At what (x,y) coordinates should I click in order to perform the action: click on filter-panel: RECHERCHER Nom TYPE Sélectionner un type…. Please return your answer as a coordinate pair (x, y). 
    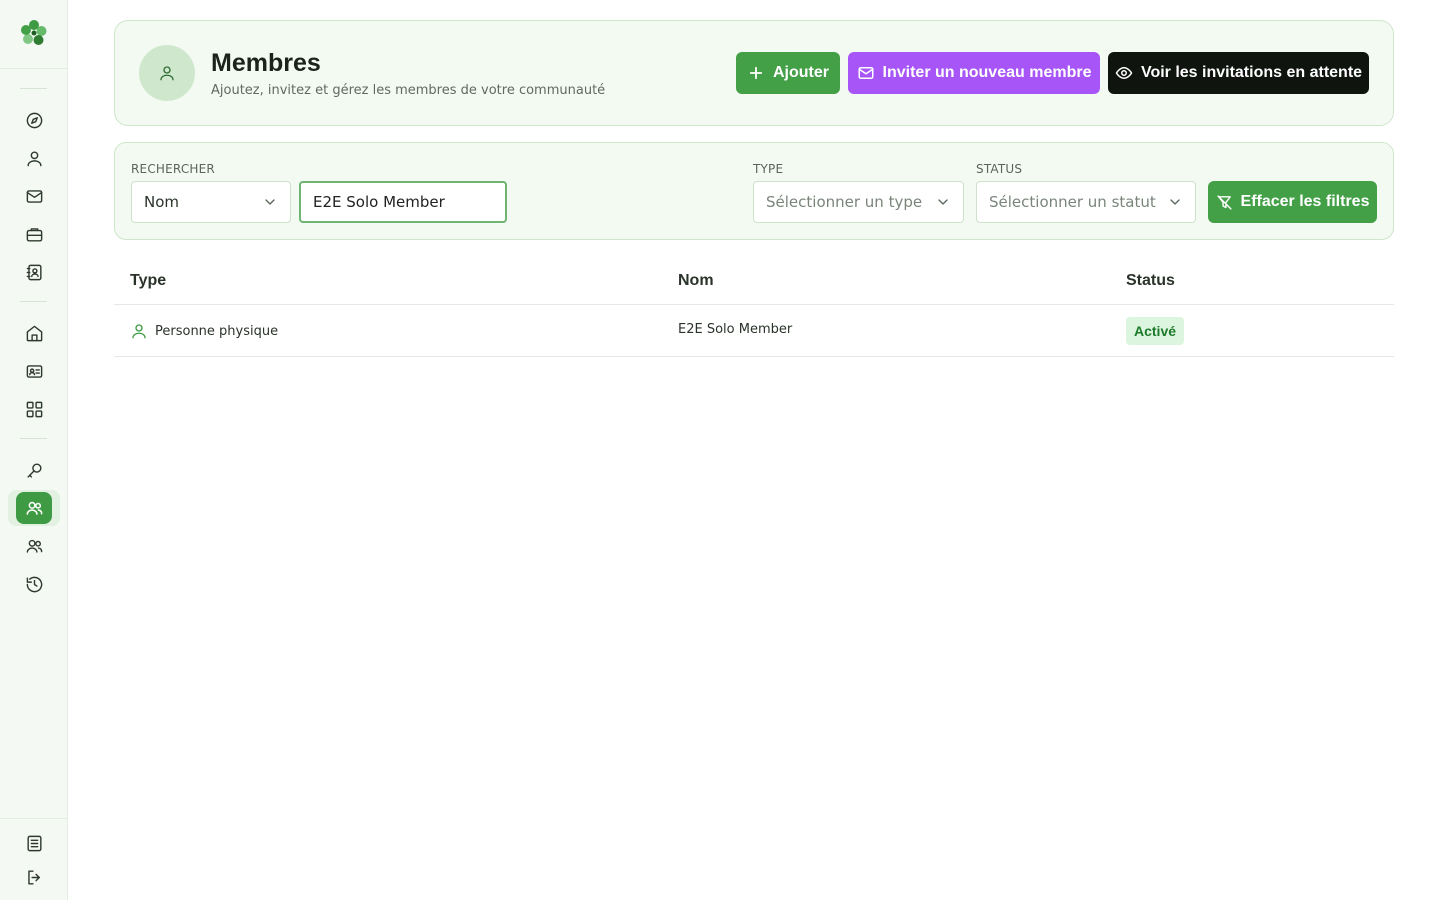
    Looking at the image, I should click on (754, 191).